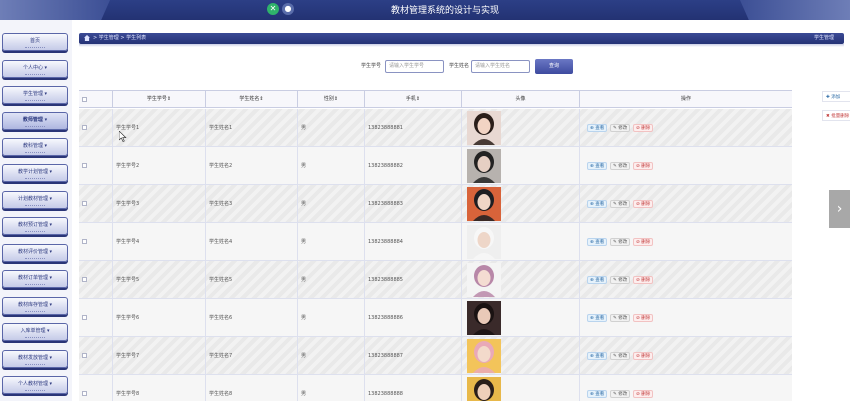 Image resolution: width=850 pixels, height=401 pixels. What do you see at coordinates (35, 69) in the screenshot?
I see `sidebar-item: 个人中心 ▾` at bounding box center [35, 69].